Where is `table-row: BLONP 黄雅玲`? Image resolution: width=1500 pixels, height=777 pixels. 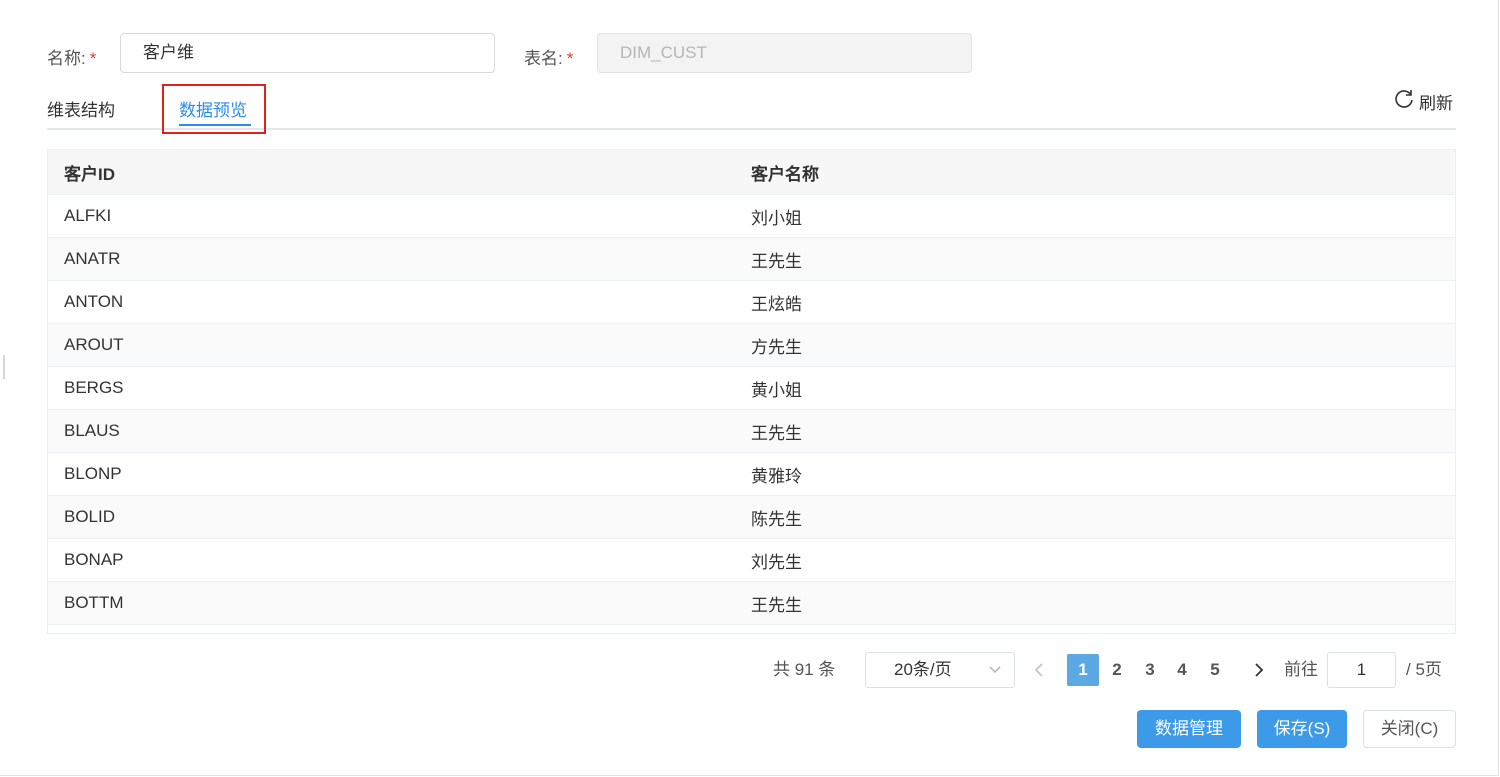
table-row: BLONP 黄雅玲 is located at coordinates (751, 474).